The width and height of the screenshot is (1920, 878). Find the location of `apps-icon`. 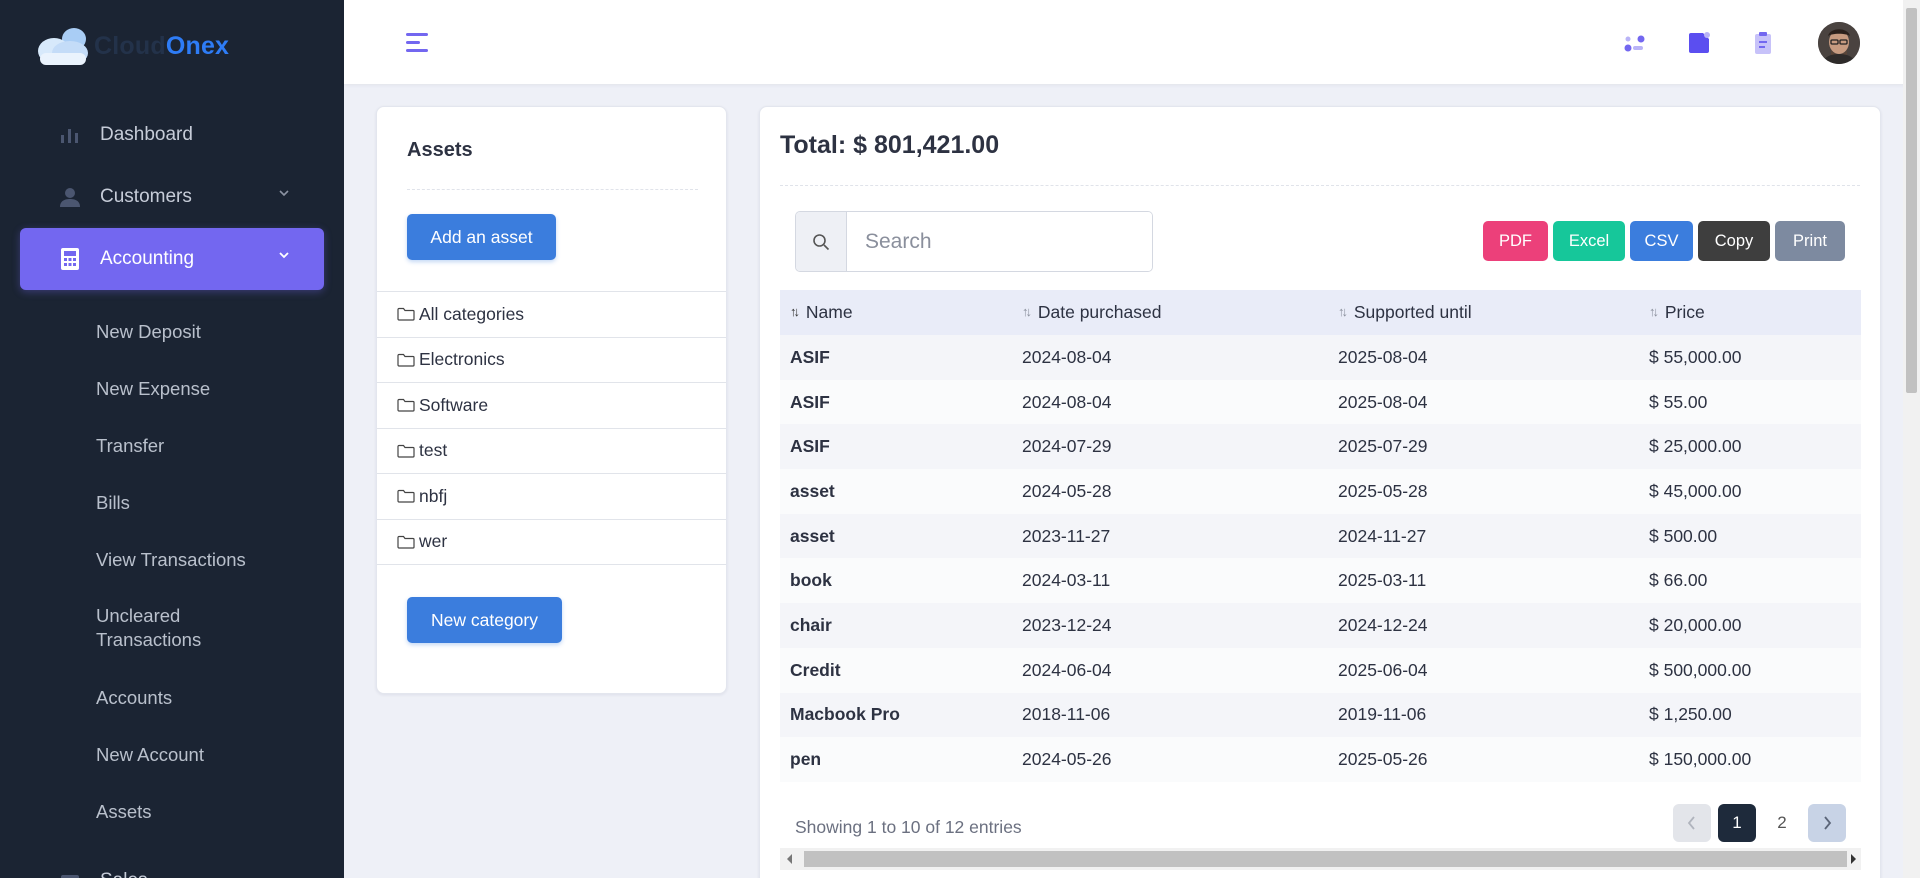

apps-icon is located at coordinates (1635, 43).